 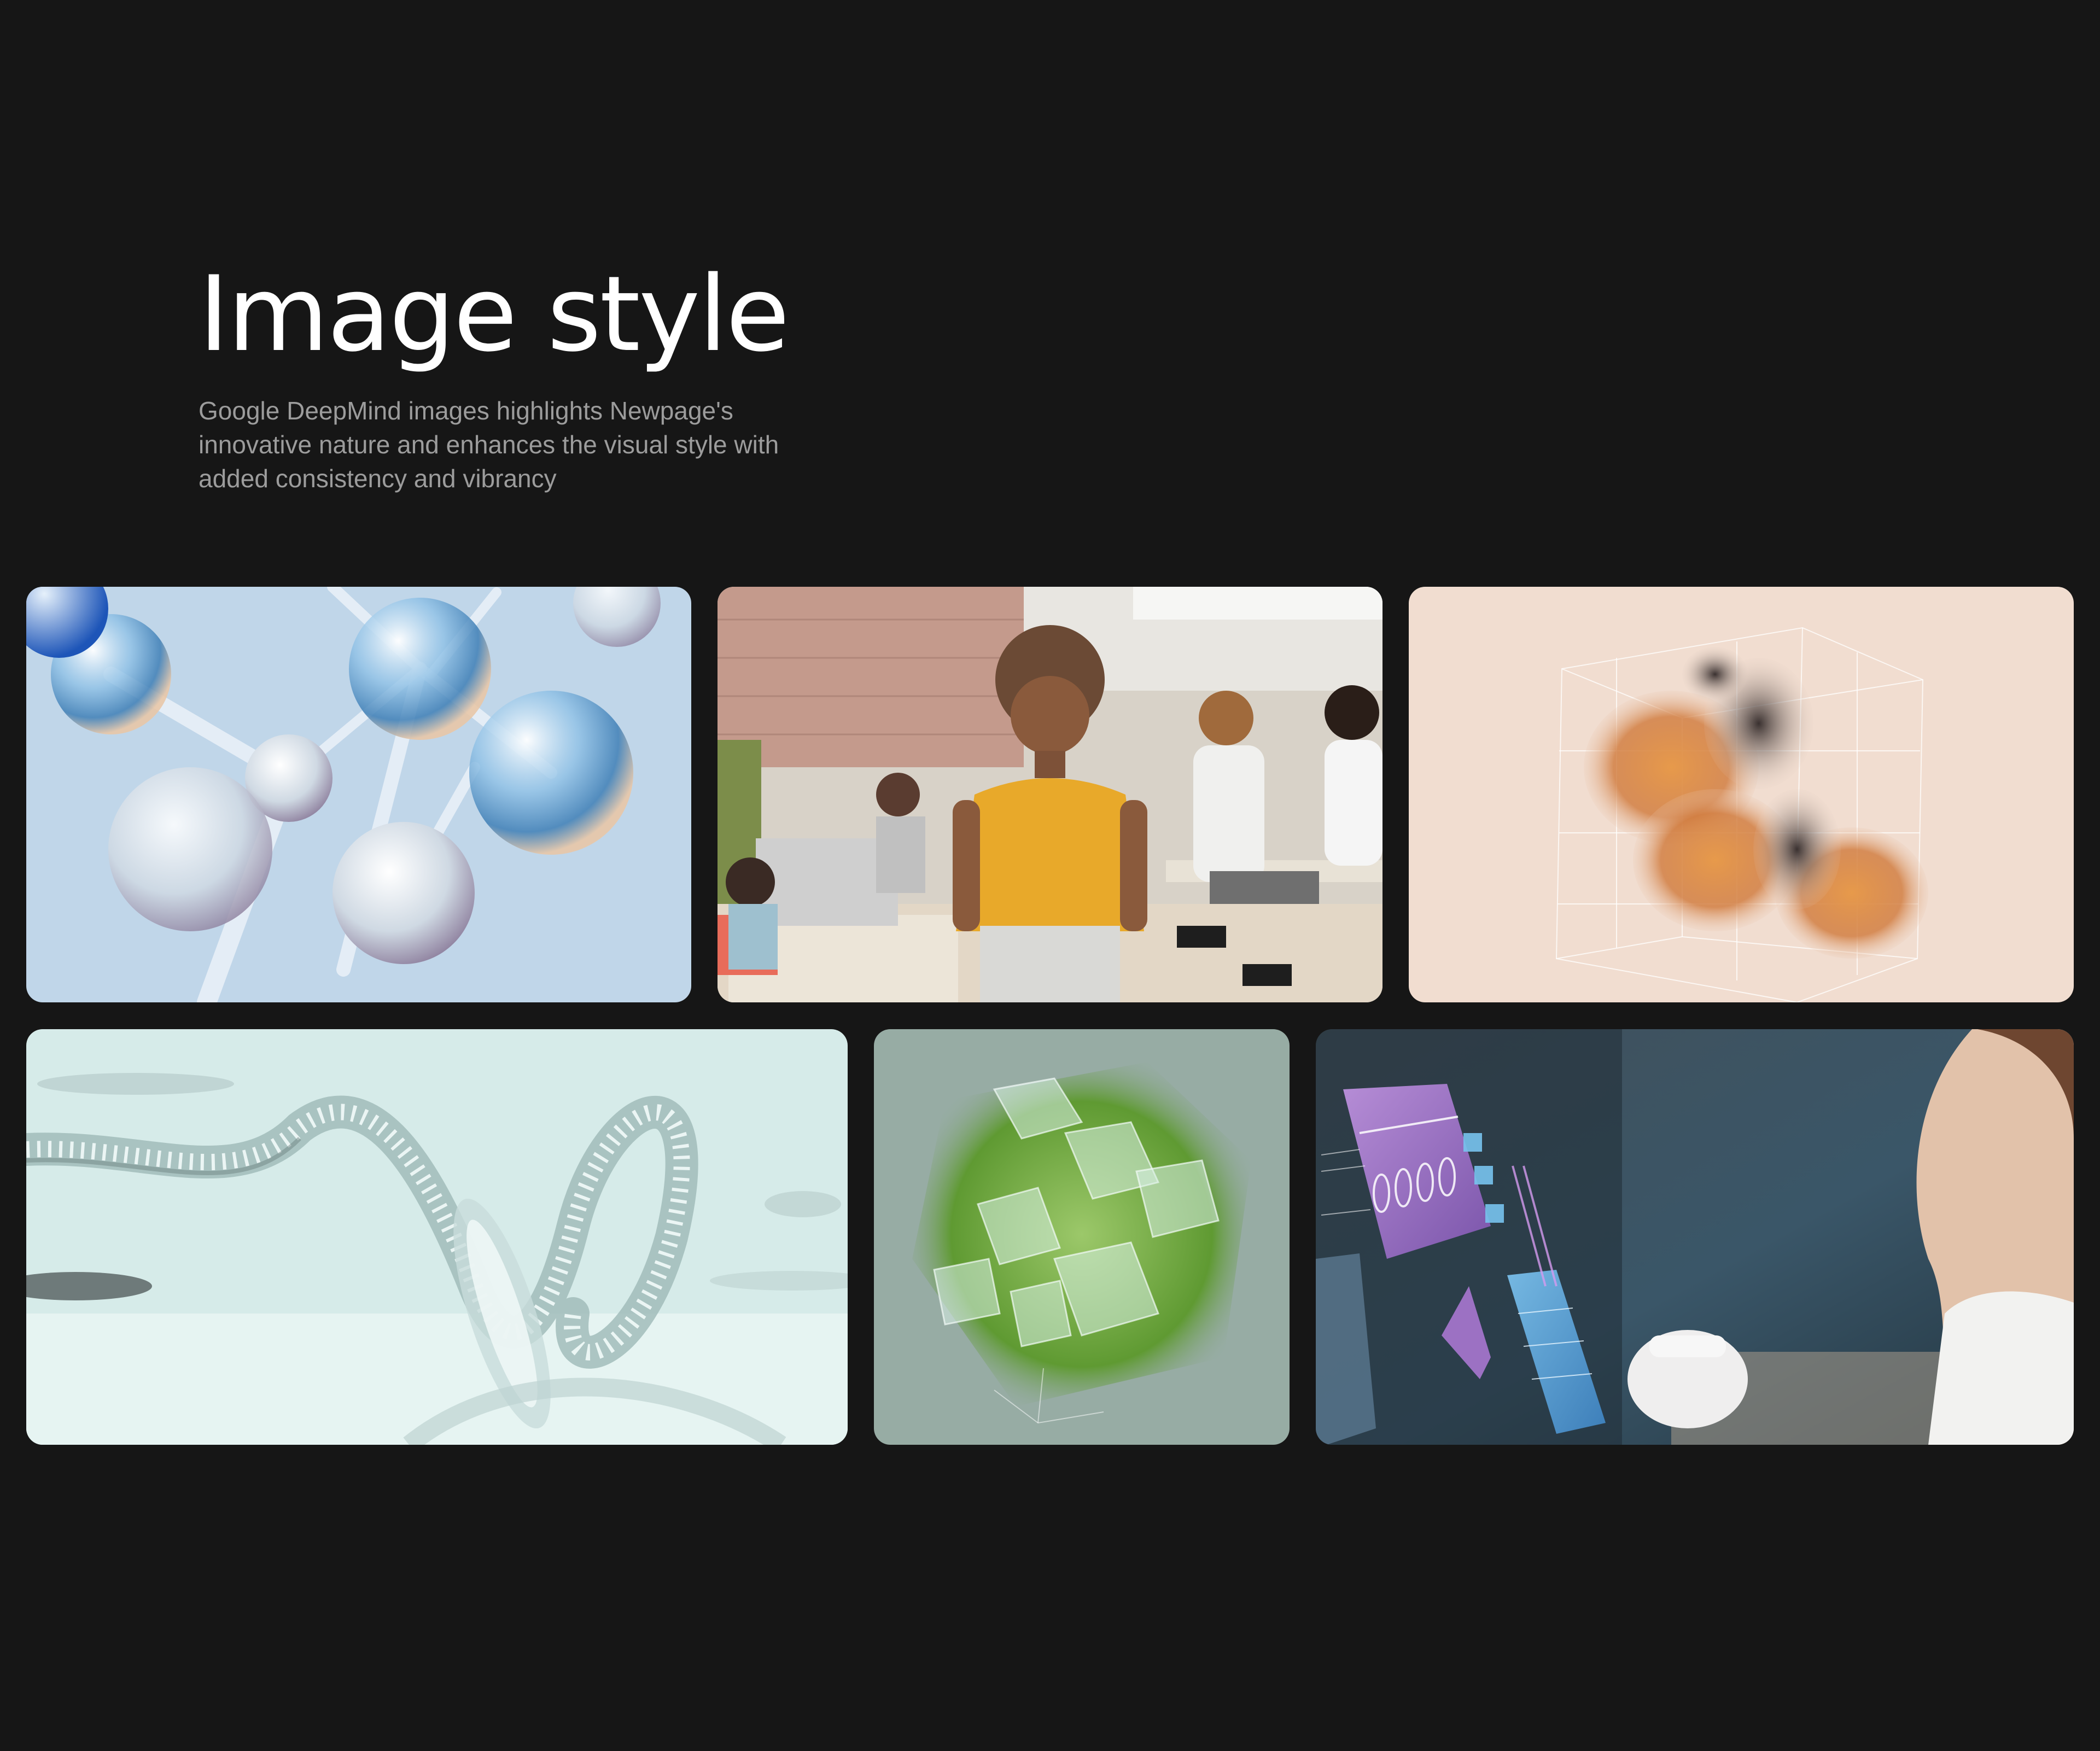 I want to click on page-title: Image style, so click(x=494, y=314).